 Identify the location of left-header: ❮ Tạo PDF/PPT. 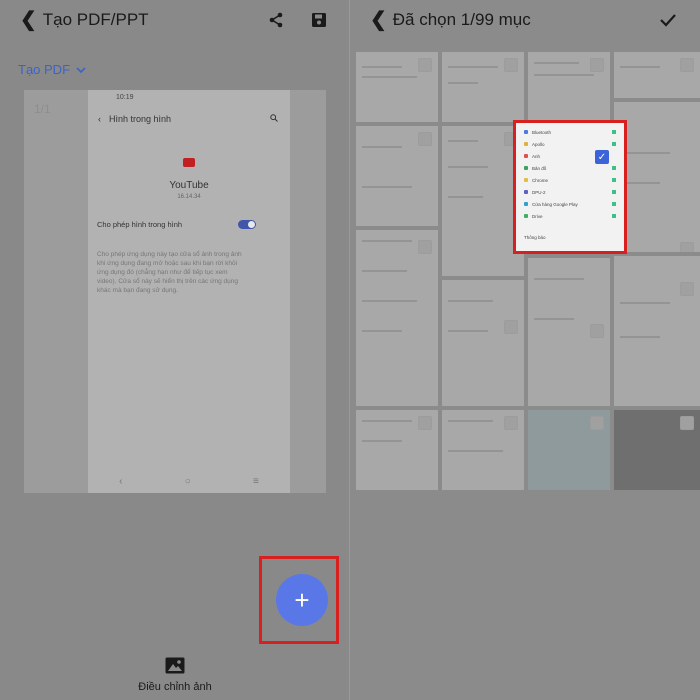
(175, 20).